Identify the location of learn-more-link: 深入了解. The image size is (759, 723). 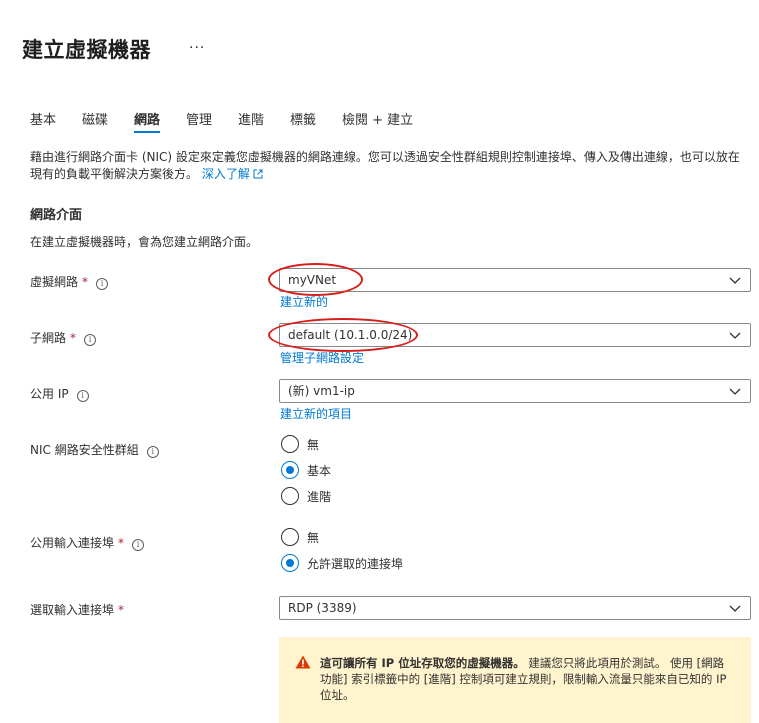
(232, 174).